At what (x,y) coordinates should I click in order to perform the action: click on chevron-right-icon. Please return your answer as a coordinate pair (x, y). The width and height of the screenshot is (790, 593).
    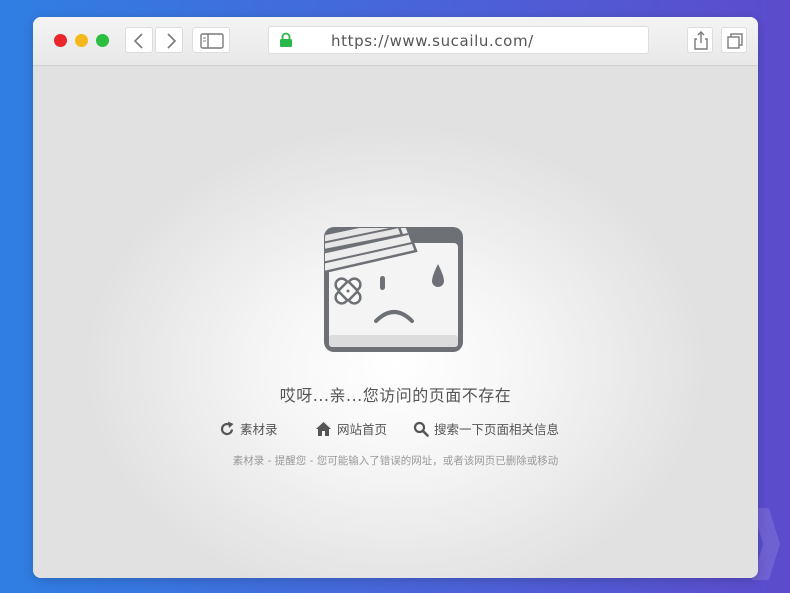
    Looking at the image, I should click on (172, 41).